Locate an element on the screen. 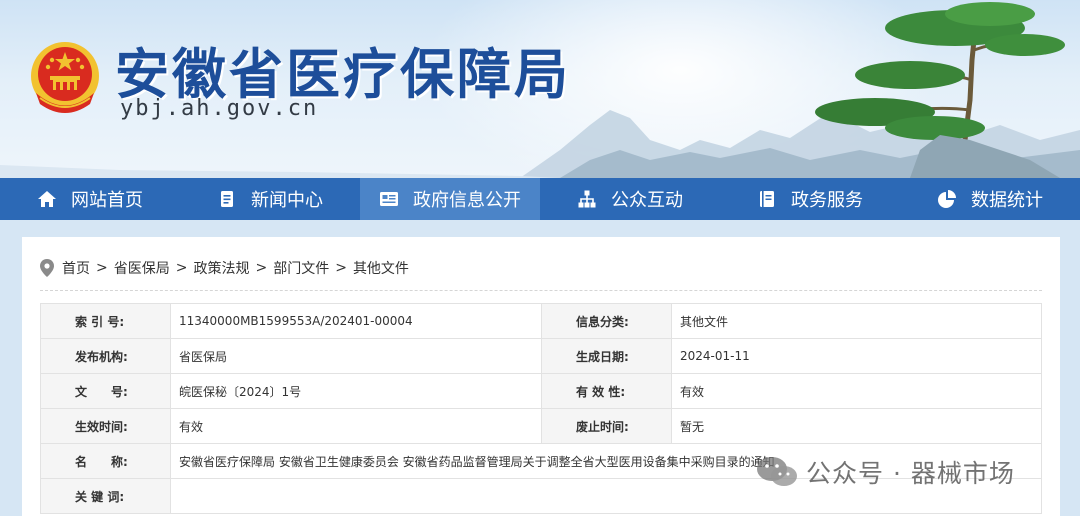 The width and height of the screenshot is (1080, 516). nav-item-label: 政府信息公开 is located at coordinates (467, 200).